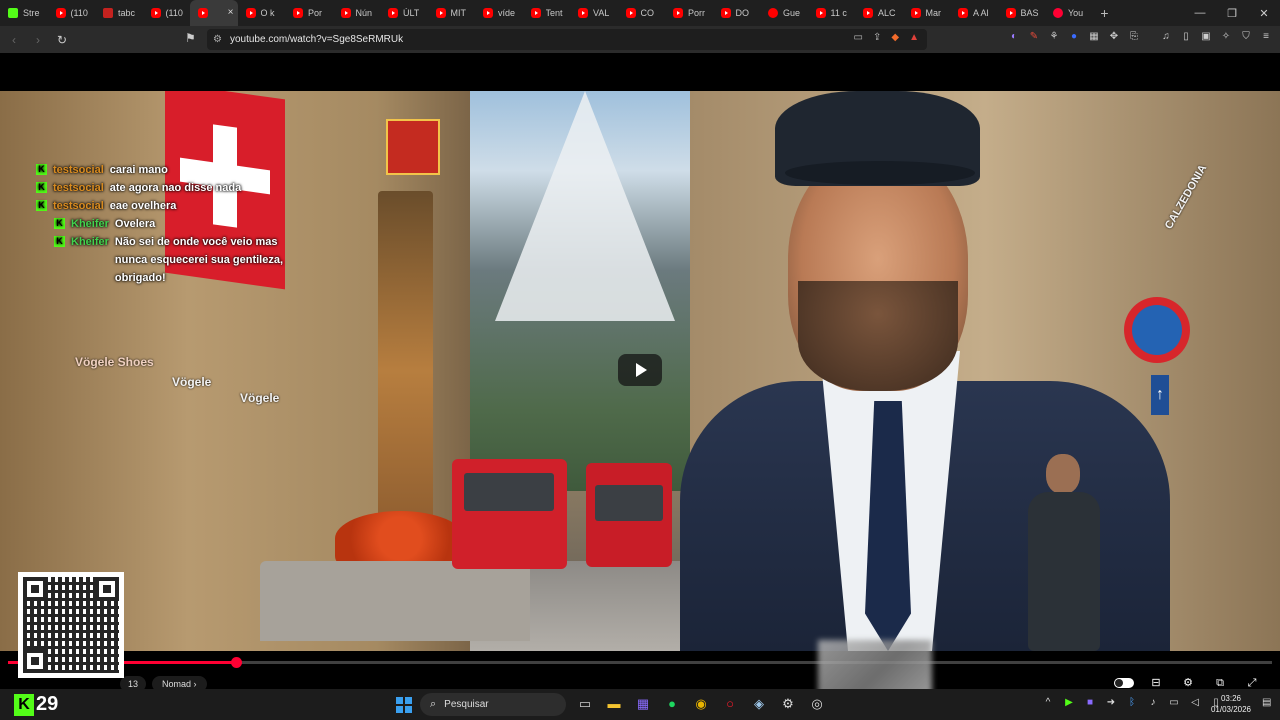 This screenshot has width=1280, height=720. I want to click on apps-grid-icon: ▦, so click(643, 704).